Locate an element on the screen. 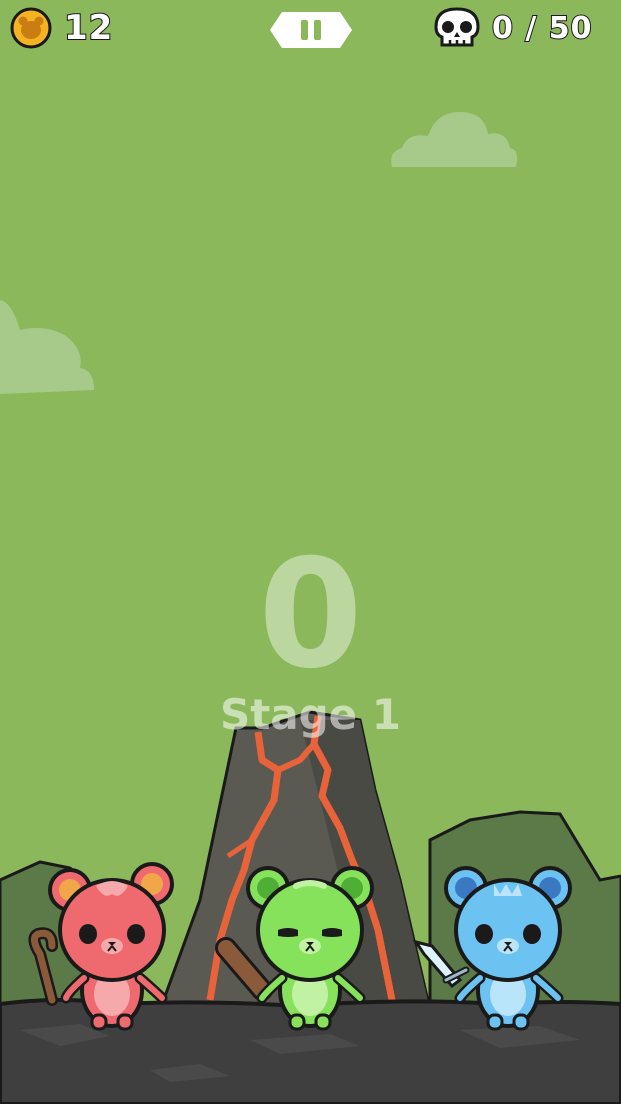 This screenshot has width=621, height=1104. bear-coin-icon is located at coordinates (31, 28).